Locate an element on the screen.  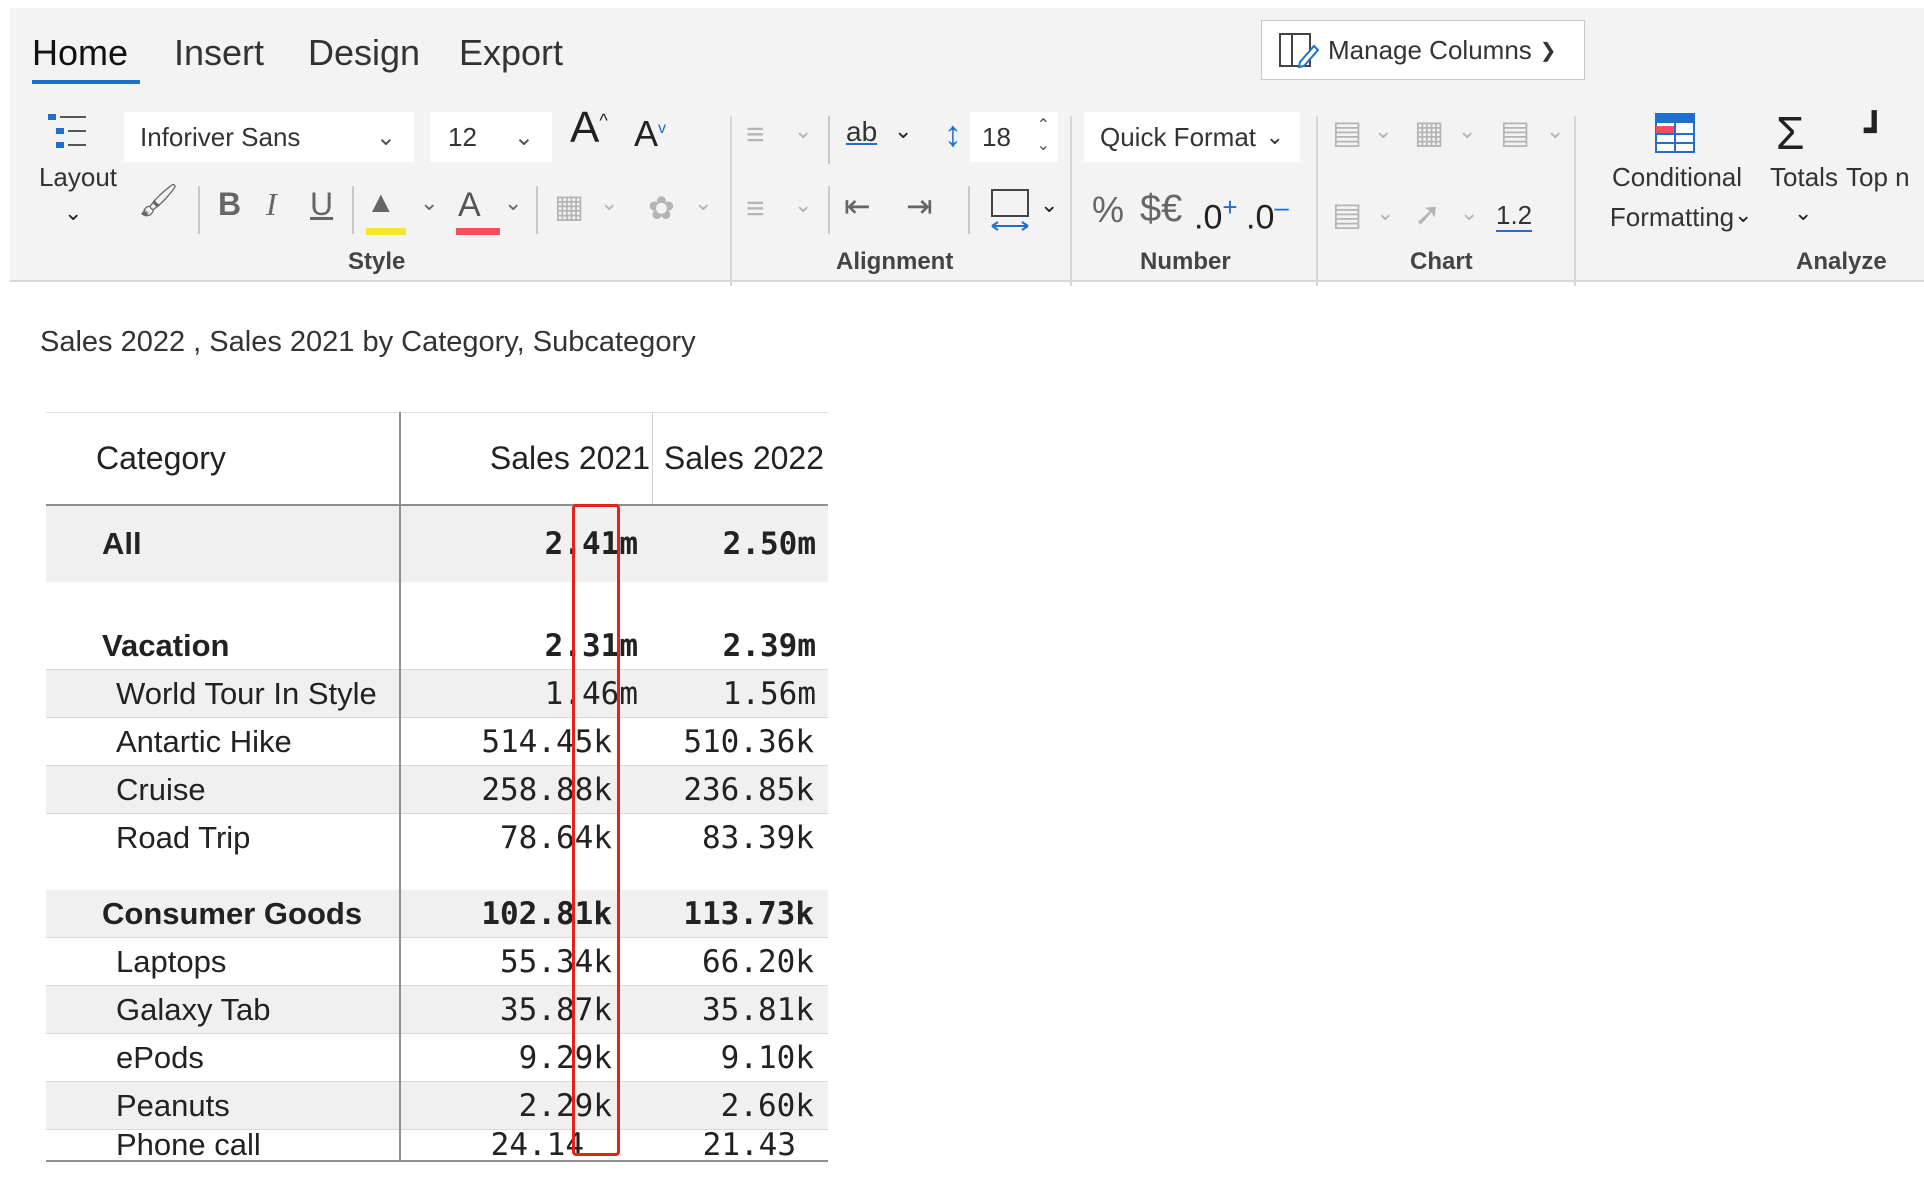
conditional-formatting-label-1: Conditional is located at coordinates (1677, 177).